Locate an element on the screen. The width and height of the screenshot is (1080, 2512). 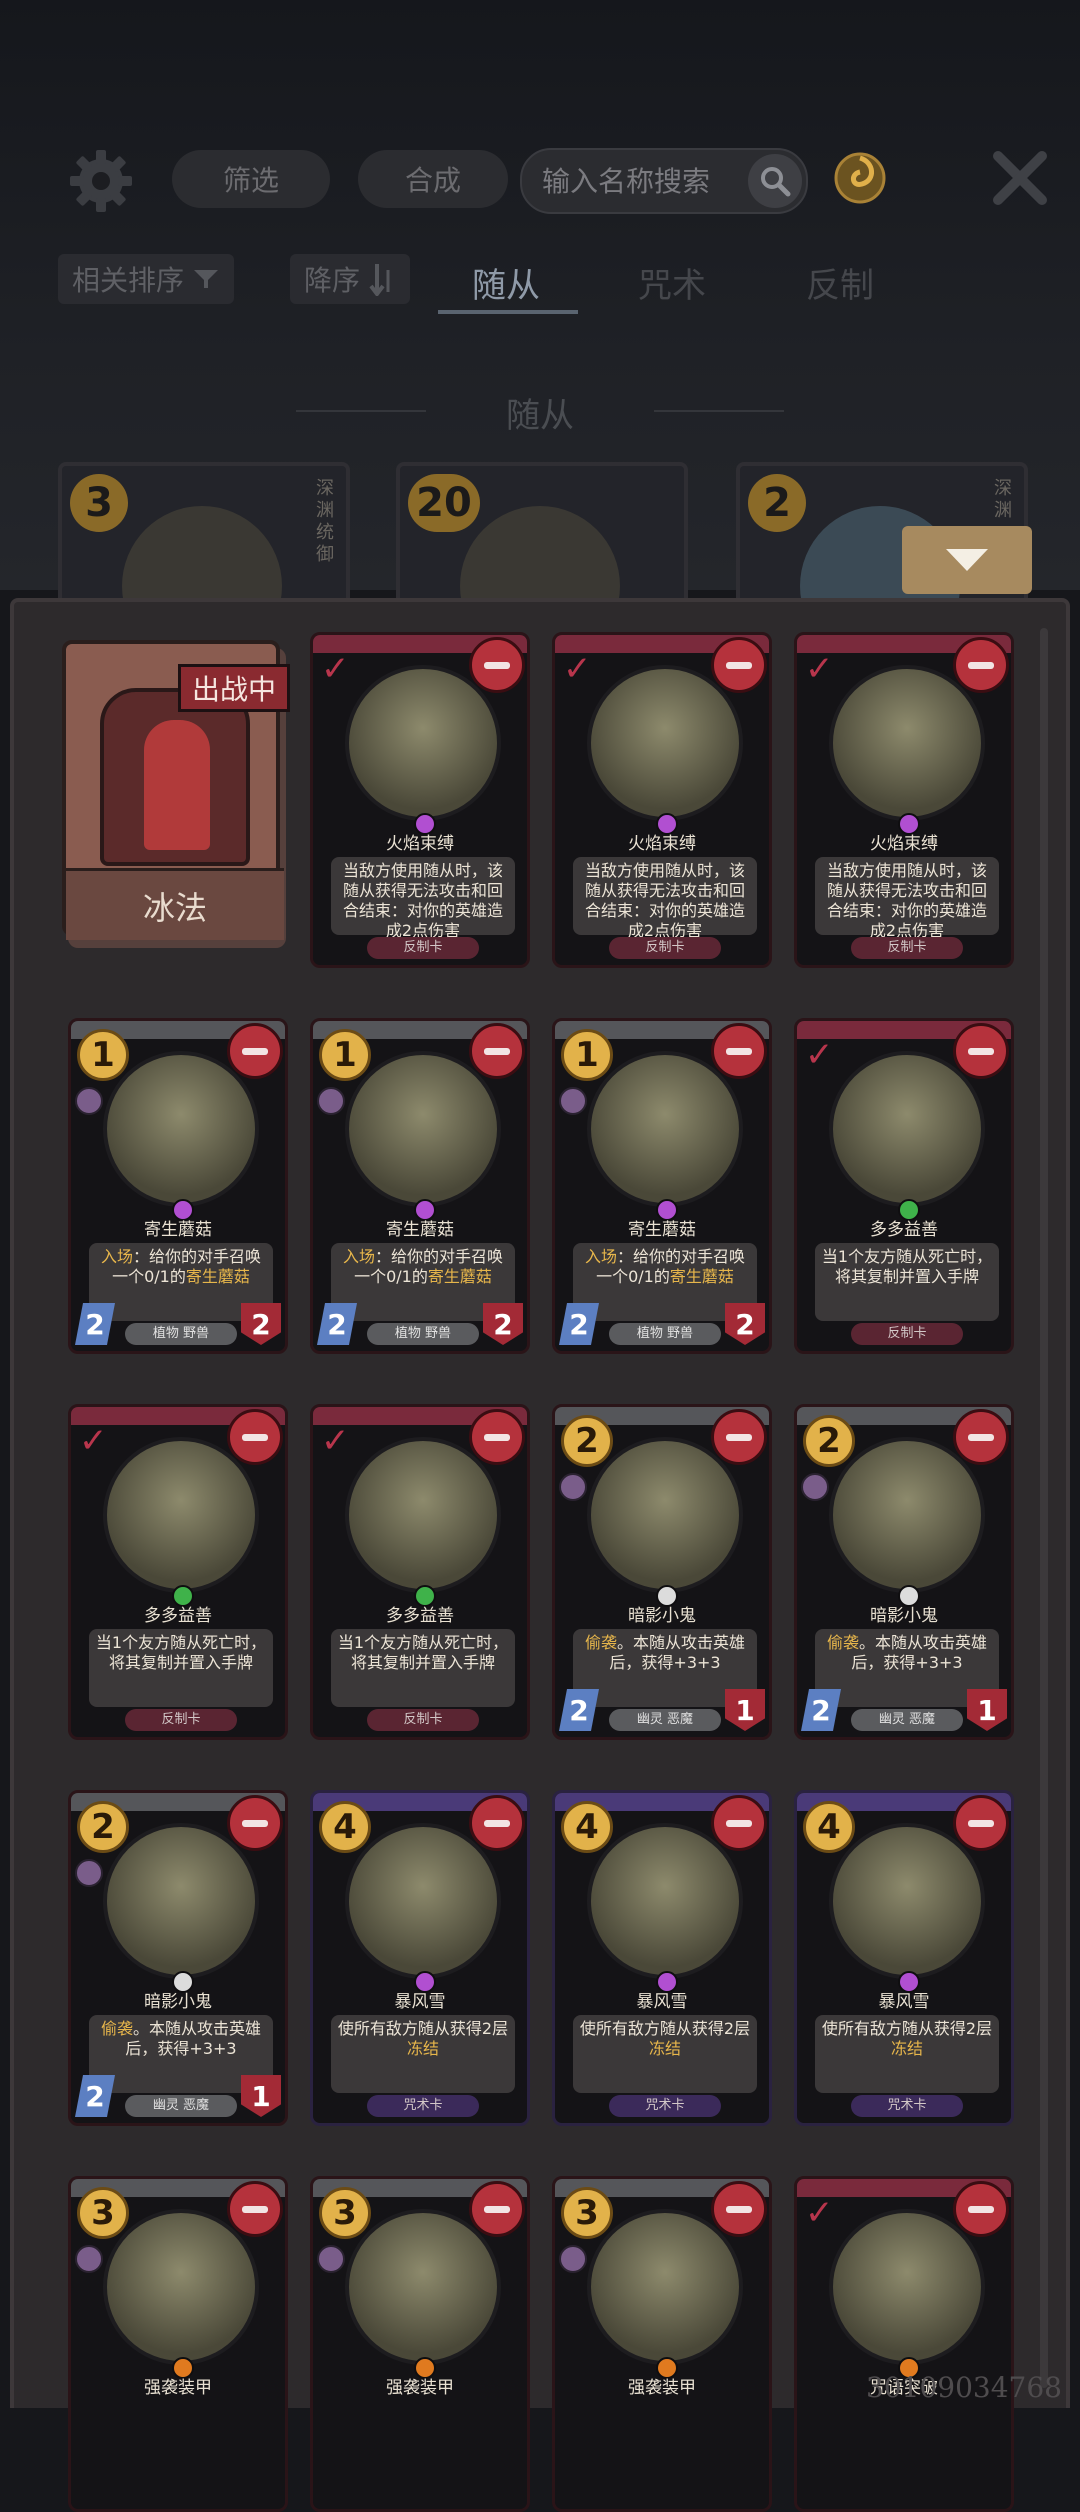
card-text: 当敌方使用随从时，该随从获得无法攻击和回合结束：对你的英雄造成2点伤害 is located at coordinates (422, 900).